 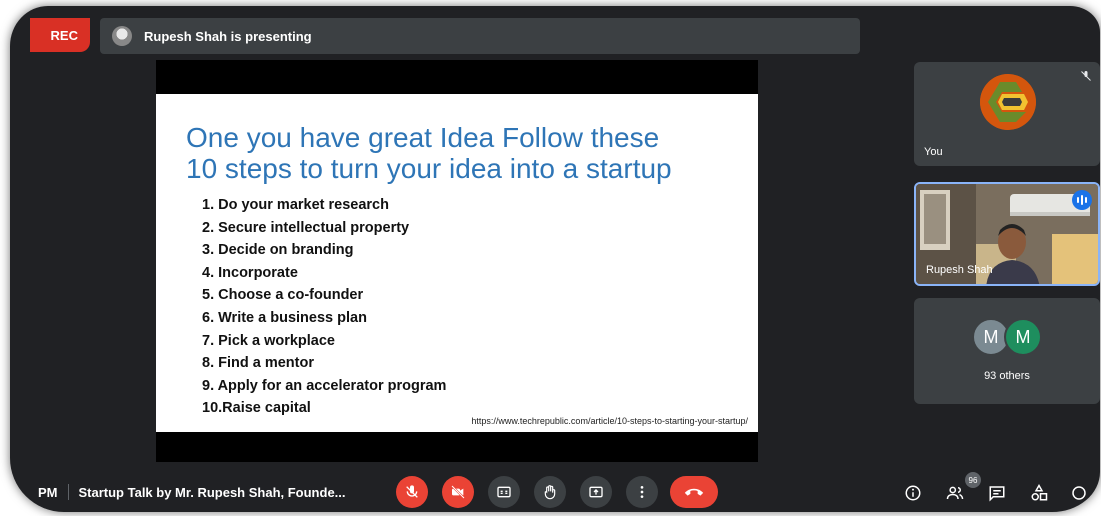 I want to click on captions-button, so click(x=504, y=492).